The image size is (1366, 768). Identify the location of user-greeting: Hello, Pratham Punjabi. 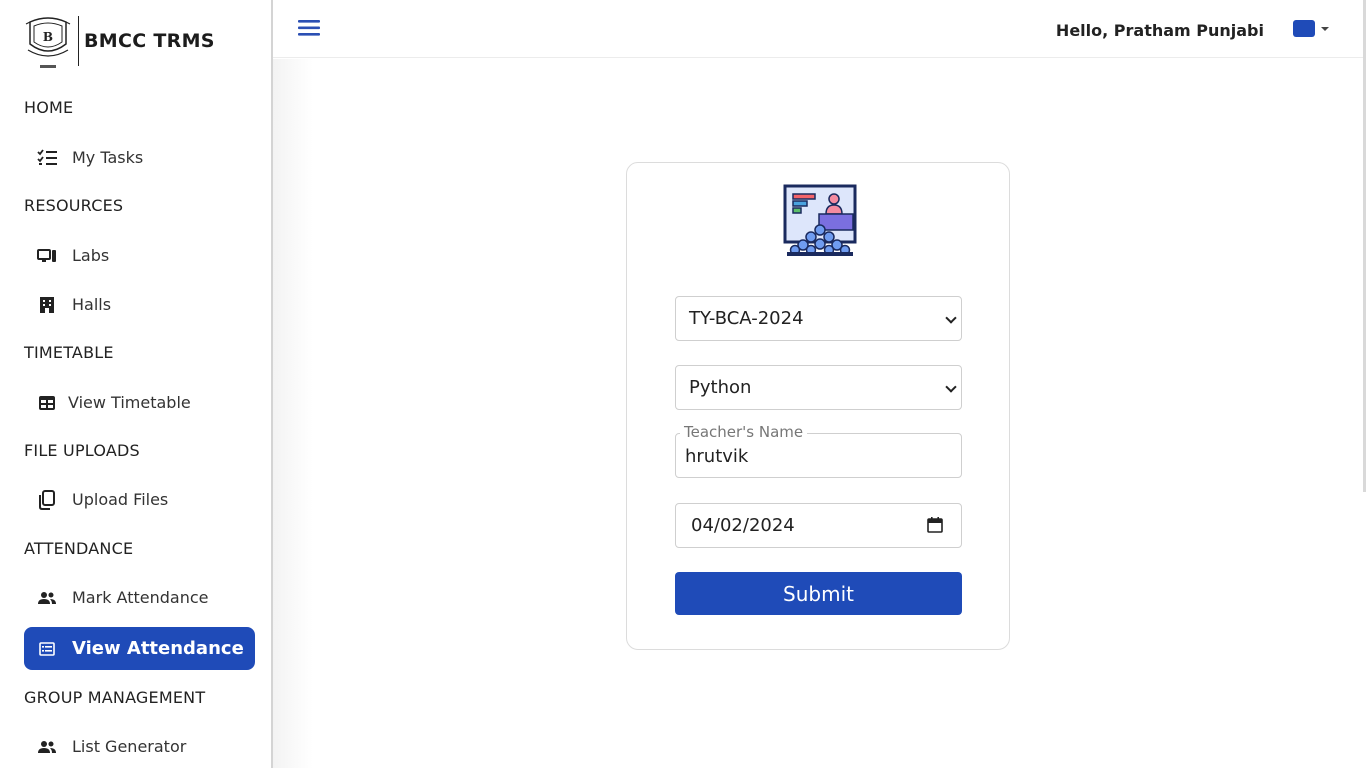
(1159, 30).